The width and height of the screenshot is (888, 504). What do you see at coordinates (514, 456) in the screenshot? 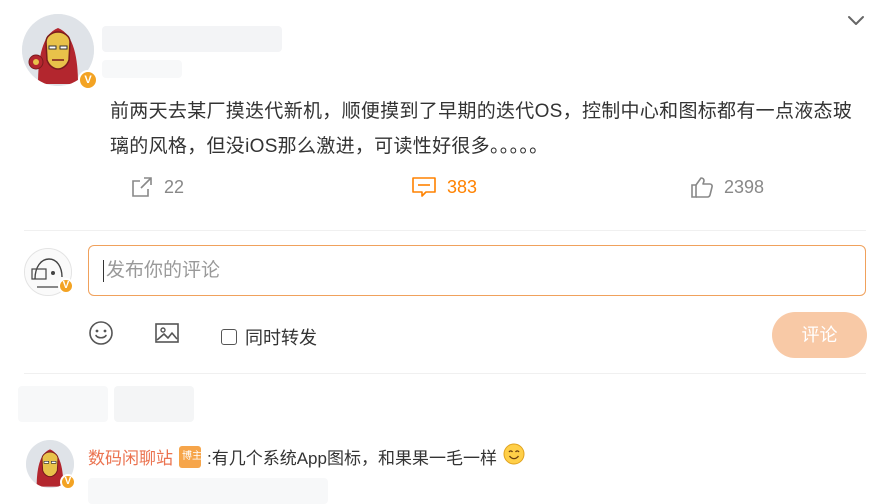
I see `smile-emoji-icon` at bounding box center [514, 456].